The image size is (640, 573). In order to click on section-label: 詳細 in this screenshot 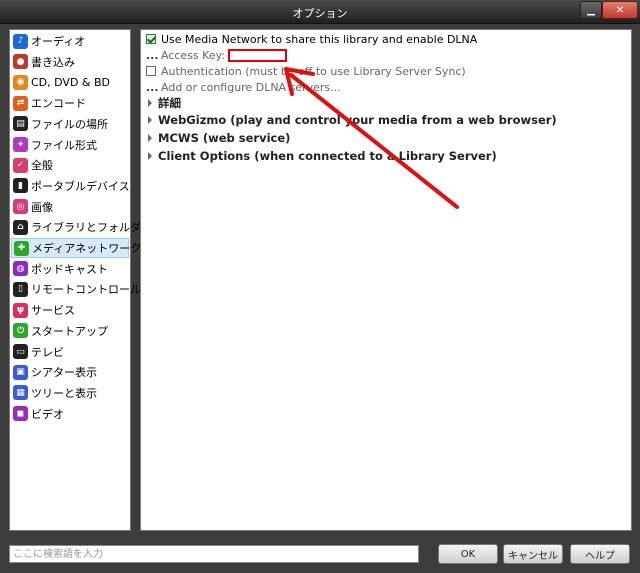, I will do `click(169, 103)`.